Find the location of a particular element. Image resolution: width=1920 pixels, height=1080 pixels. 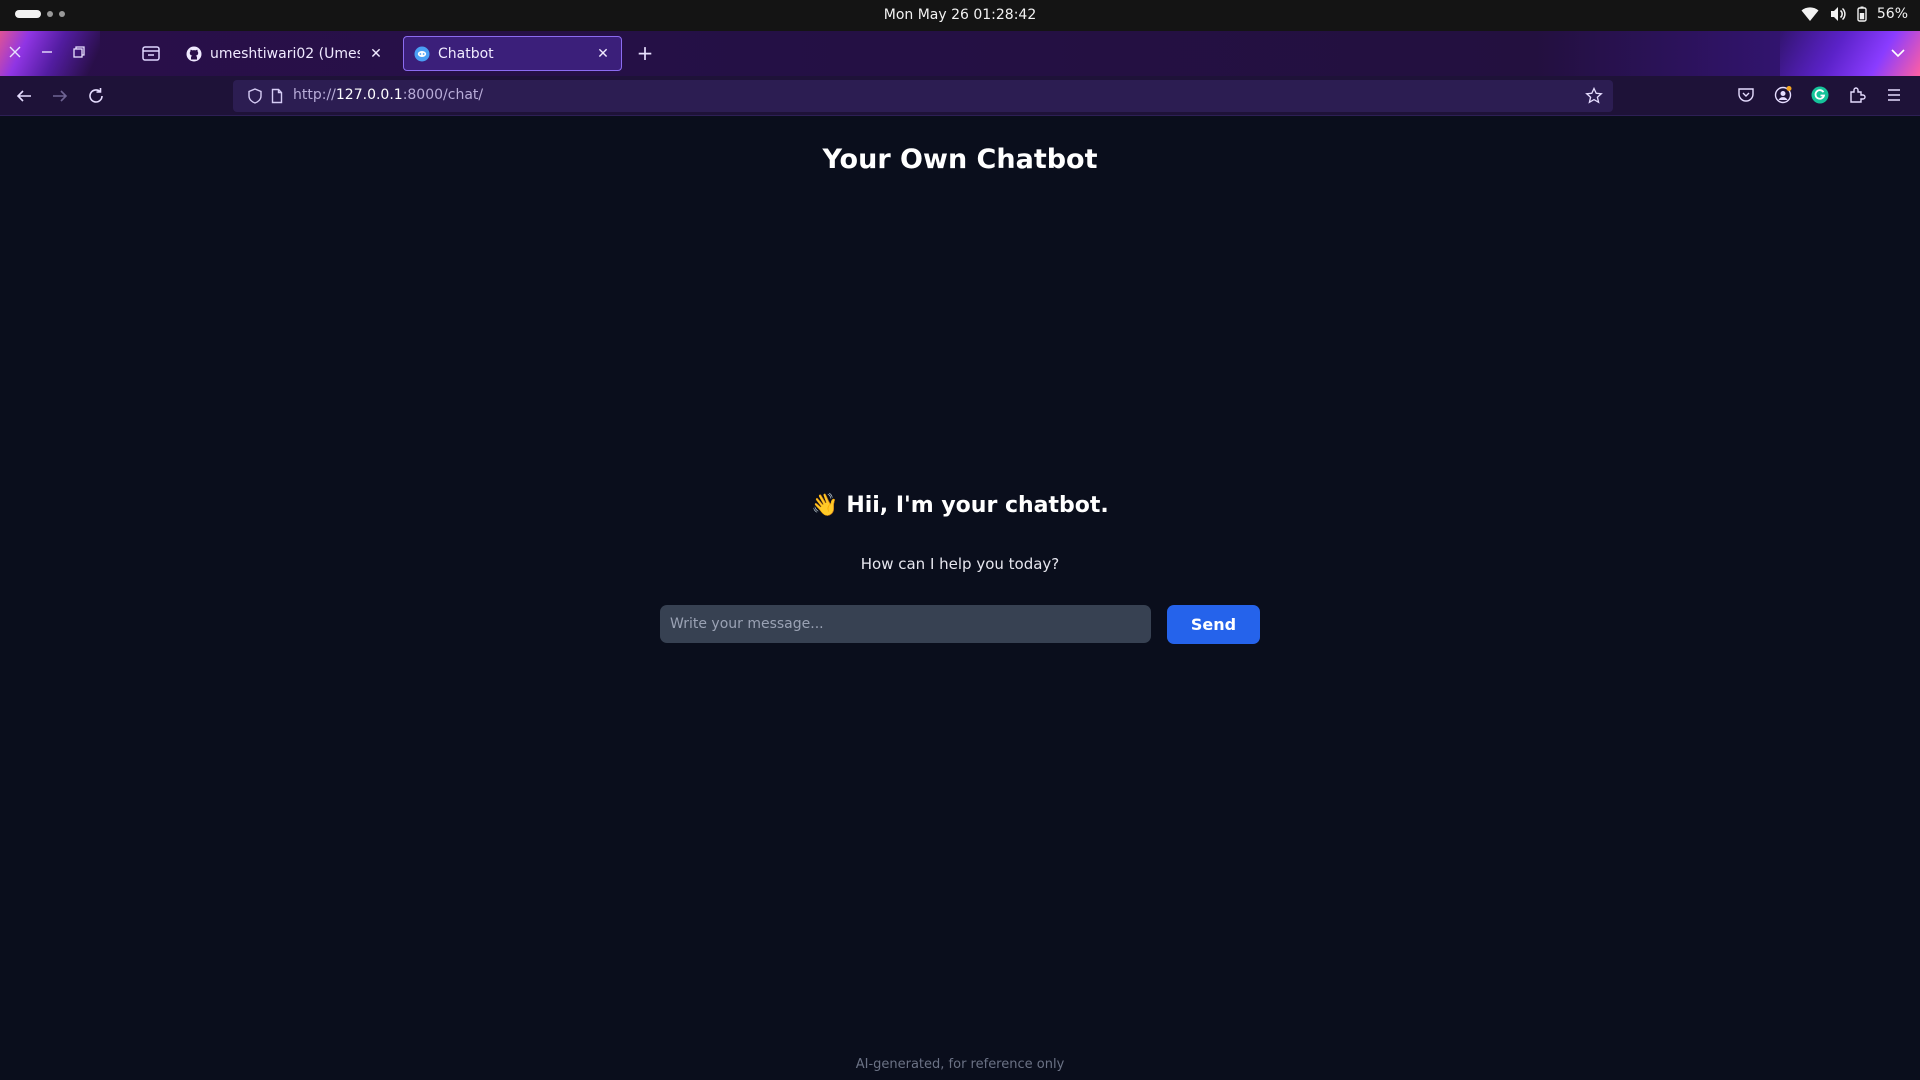

tab-github: umeshtiwari02 (Umesh Ti ✕ is located at coordinates (285, 53).